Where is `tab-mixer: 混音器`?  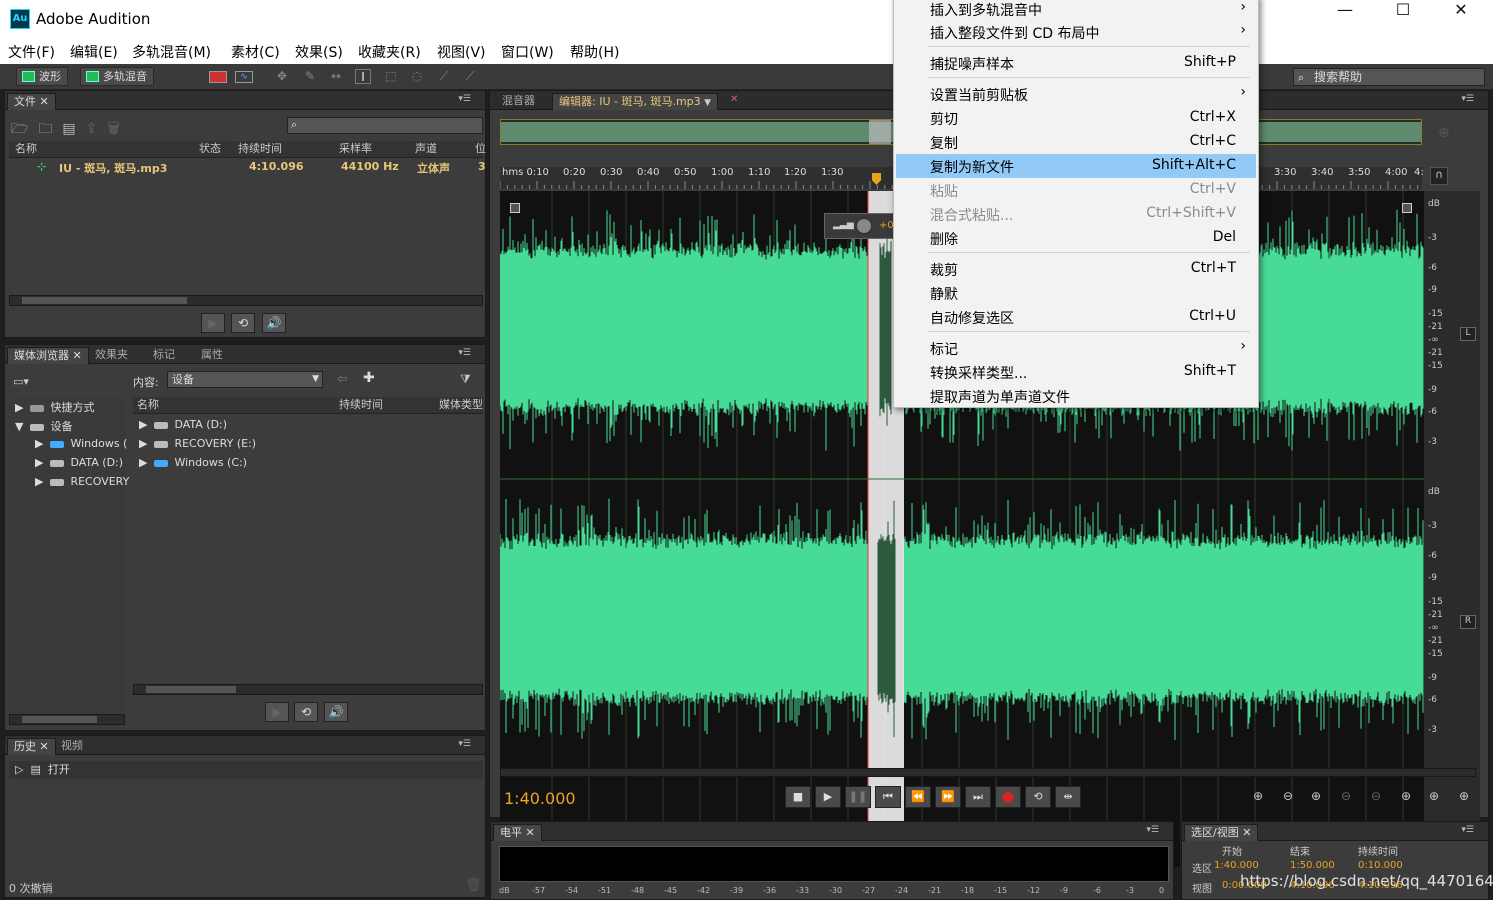
tab-mixer: 混音器 is located at coordinates (518, 101).